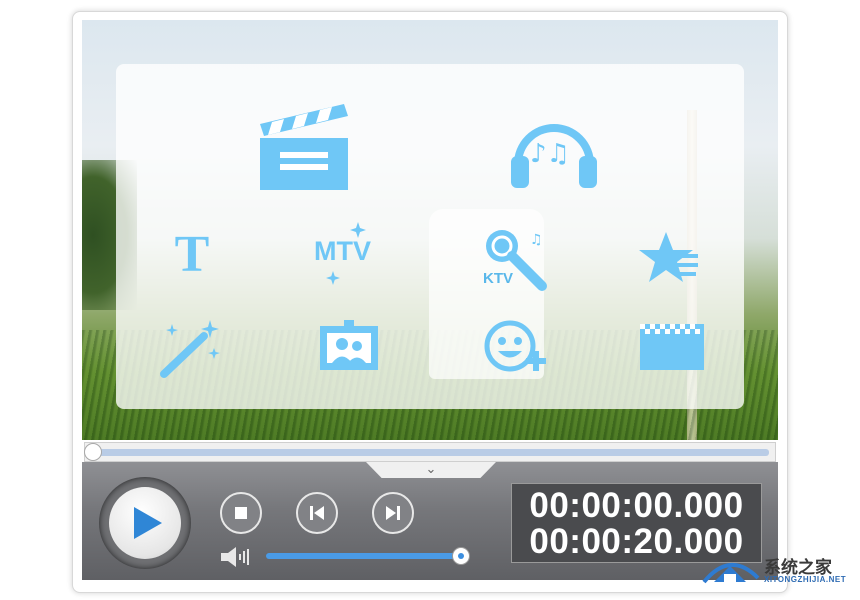  I want to click on next-frame-button, so click(393, 513).